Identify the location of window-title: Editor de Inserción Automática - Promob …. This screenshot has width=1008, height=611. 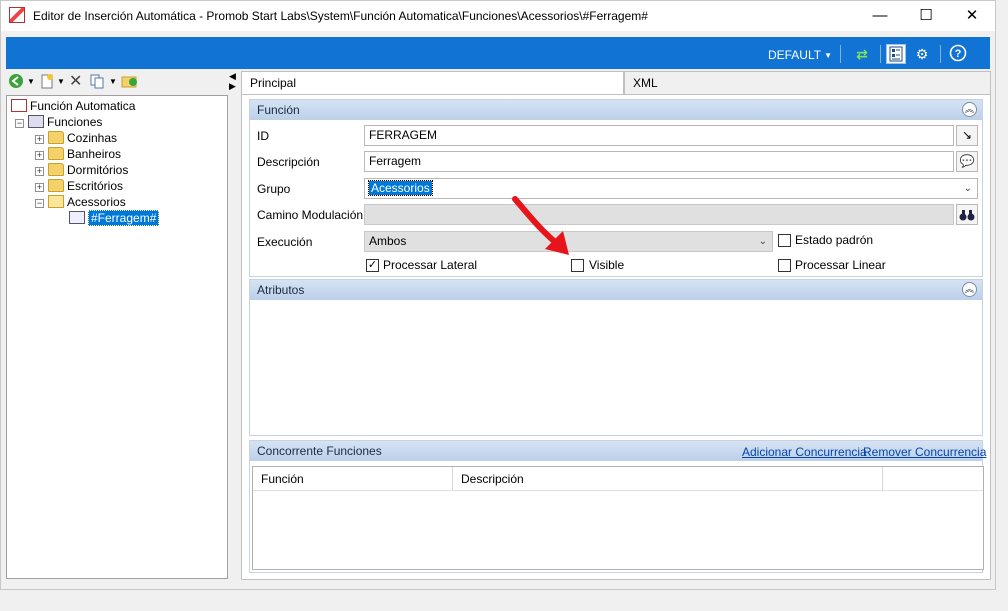
(340, 16).